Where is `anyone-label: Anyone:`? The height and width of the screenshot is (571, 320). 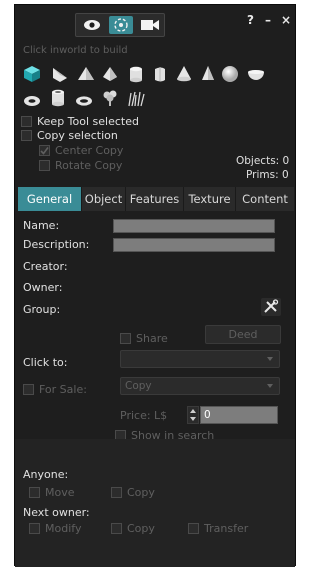
anyone-label: Anyone: is located at coordinates (46, 474).